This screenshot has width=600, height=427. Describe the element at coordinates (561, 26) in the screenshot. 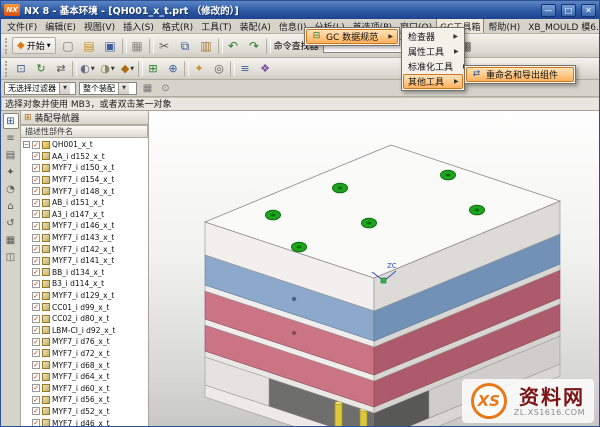

I see `menu-item: XB_MOULD 模6.6` at that location.